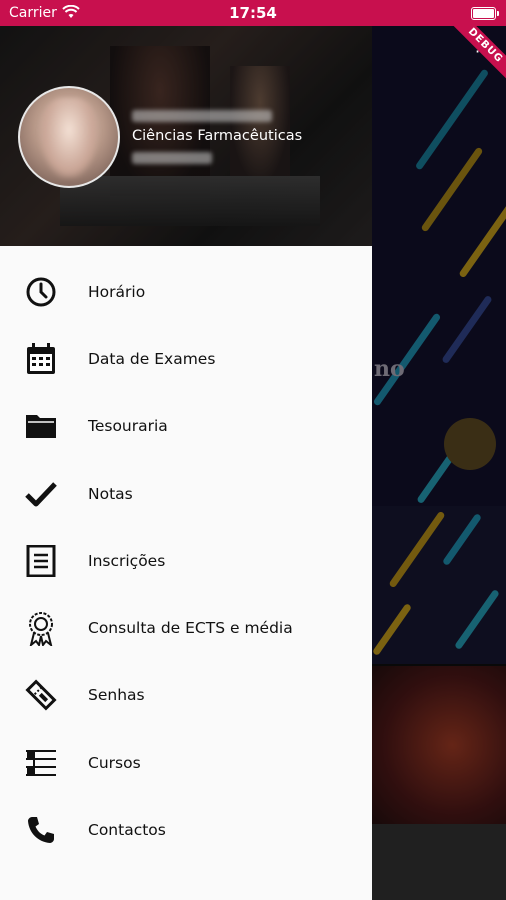  What do you see at coordinates (485, 13) in the screenshot?
I see `battery-icon` at bounding box center [485, 13].